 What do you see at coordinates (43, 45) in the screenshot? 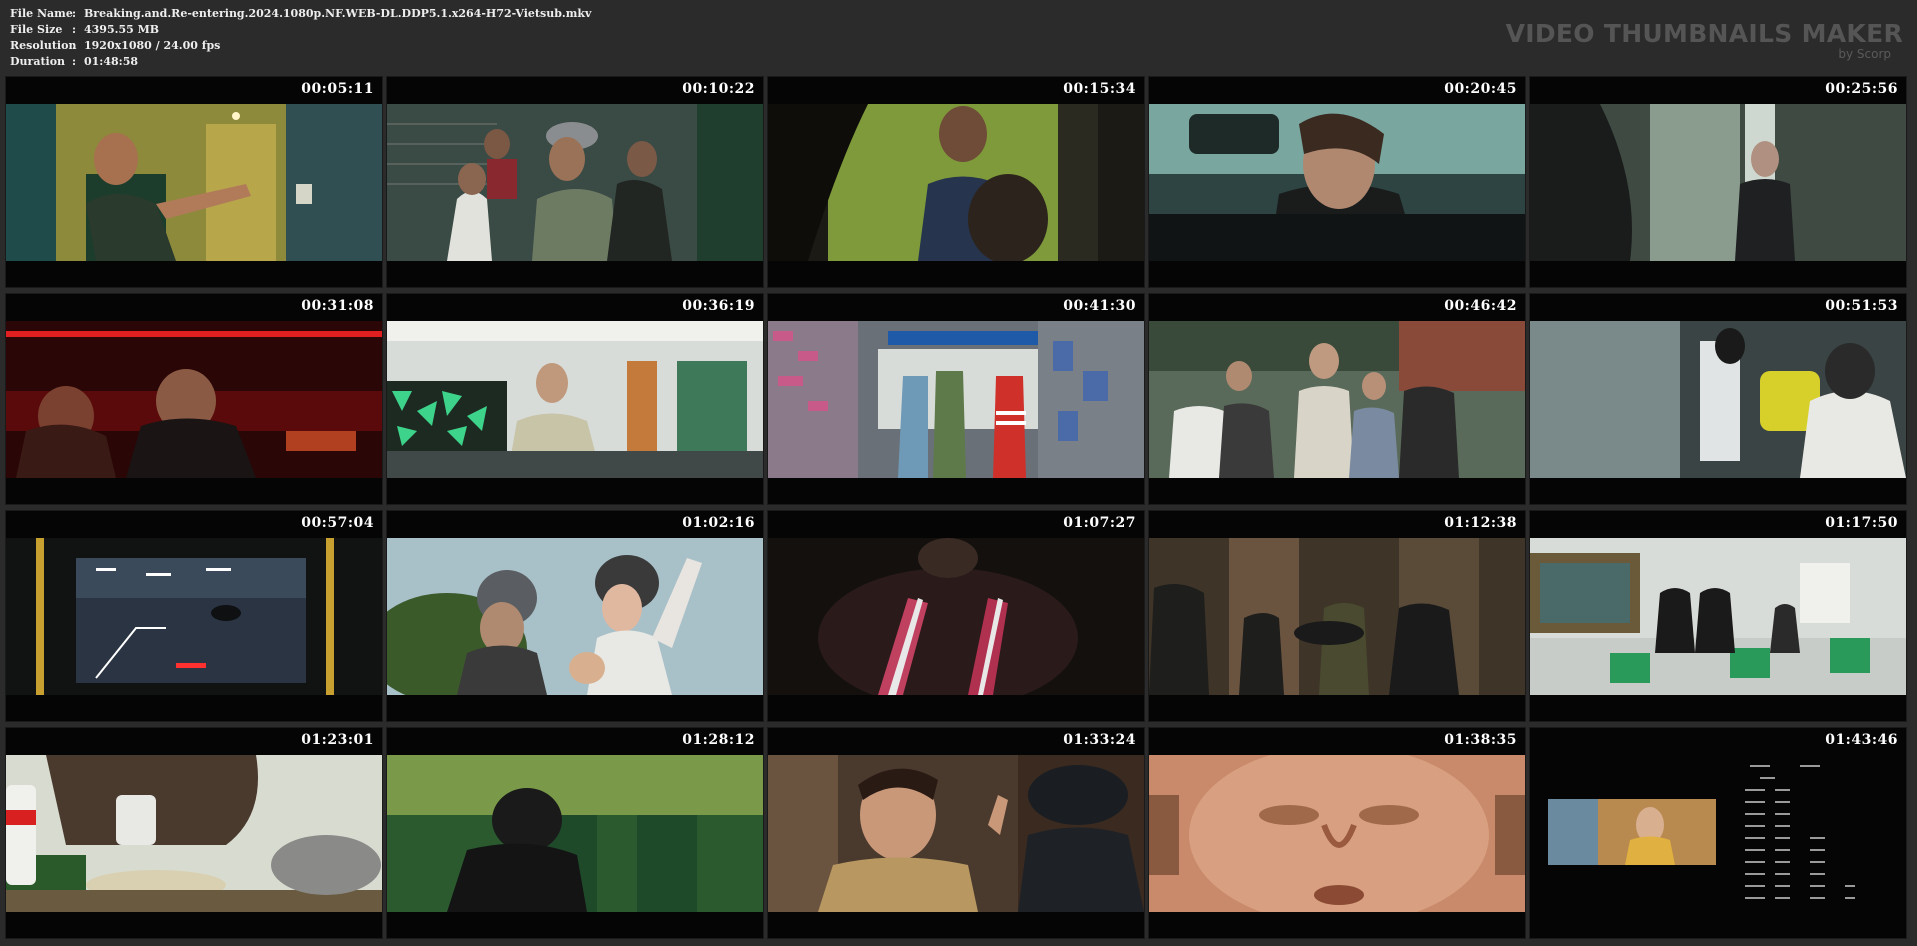
I see `resolution-label: Resolution` at bounding box center [43, 45].